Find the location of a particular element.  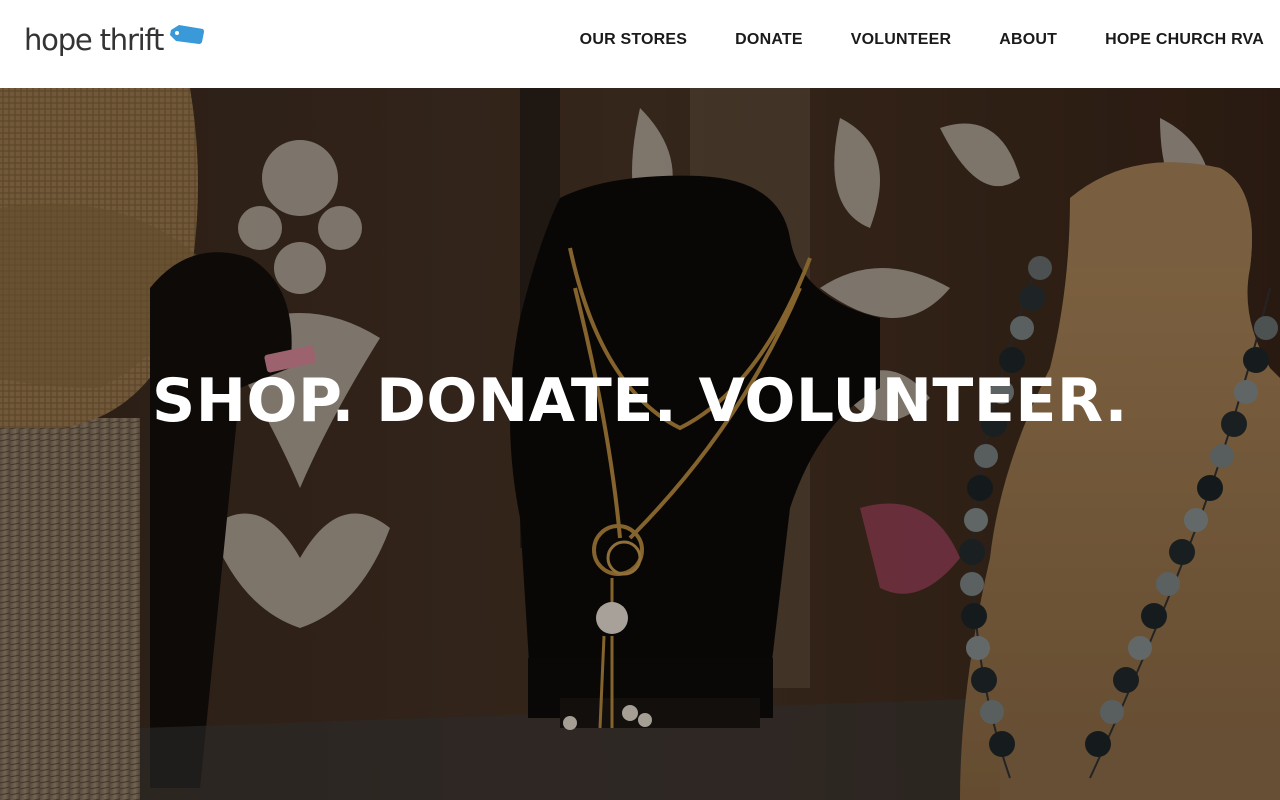

nav-donate: DONATE is located at coordinates (769, 40).